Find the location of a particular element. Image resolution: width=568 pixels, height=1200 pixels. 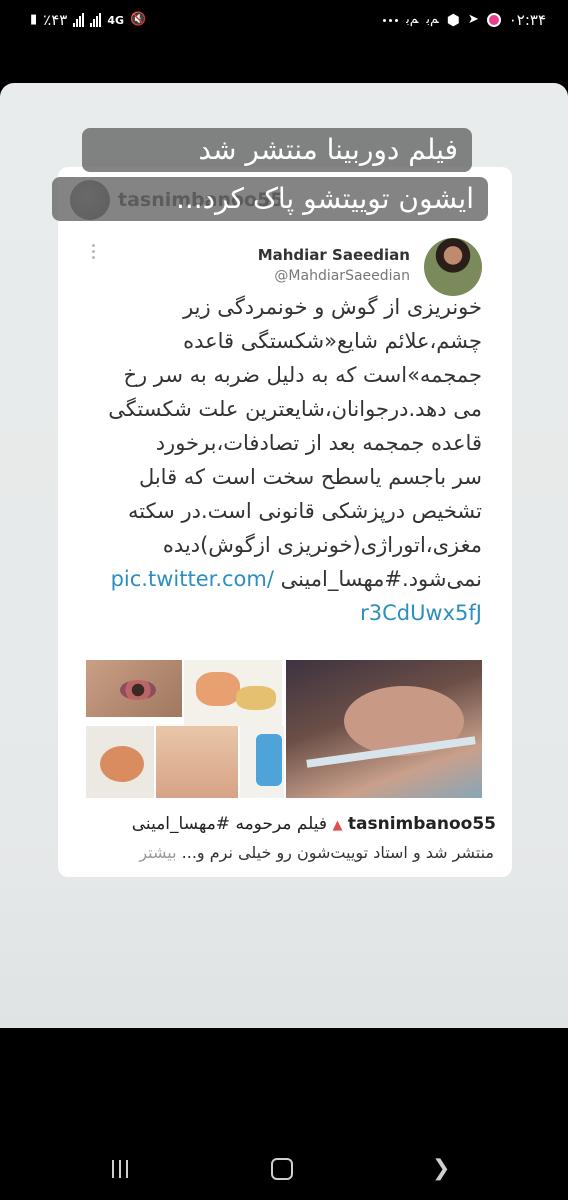

tweet-link-line: r3CdUwx5fJ is located at coordinates (285, 613).